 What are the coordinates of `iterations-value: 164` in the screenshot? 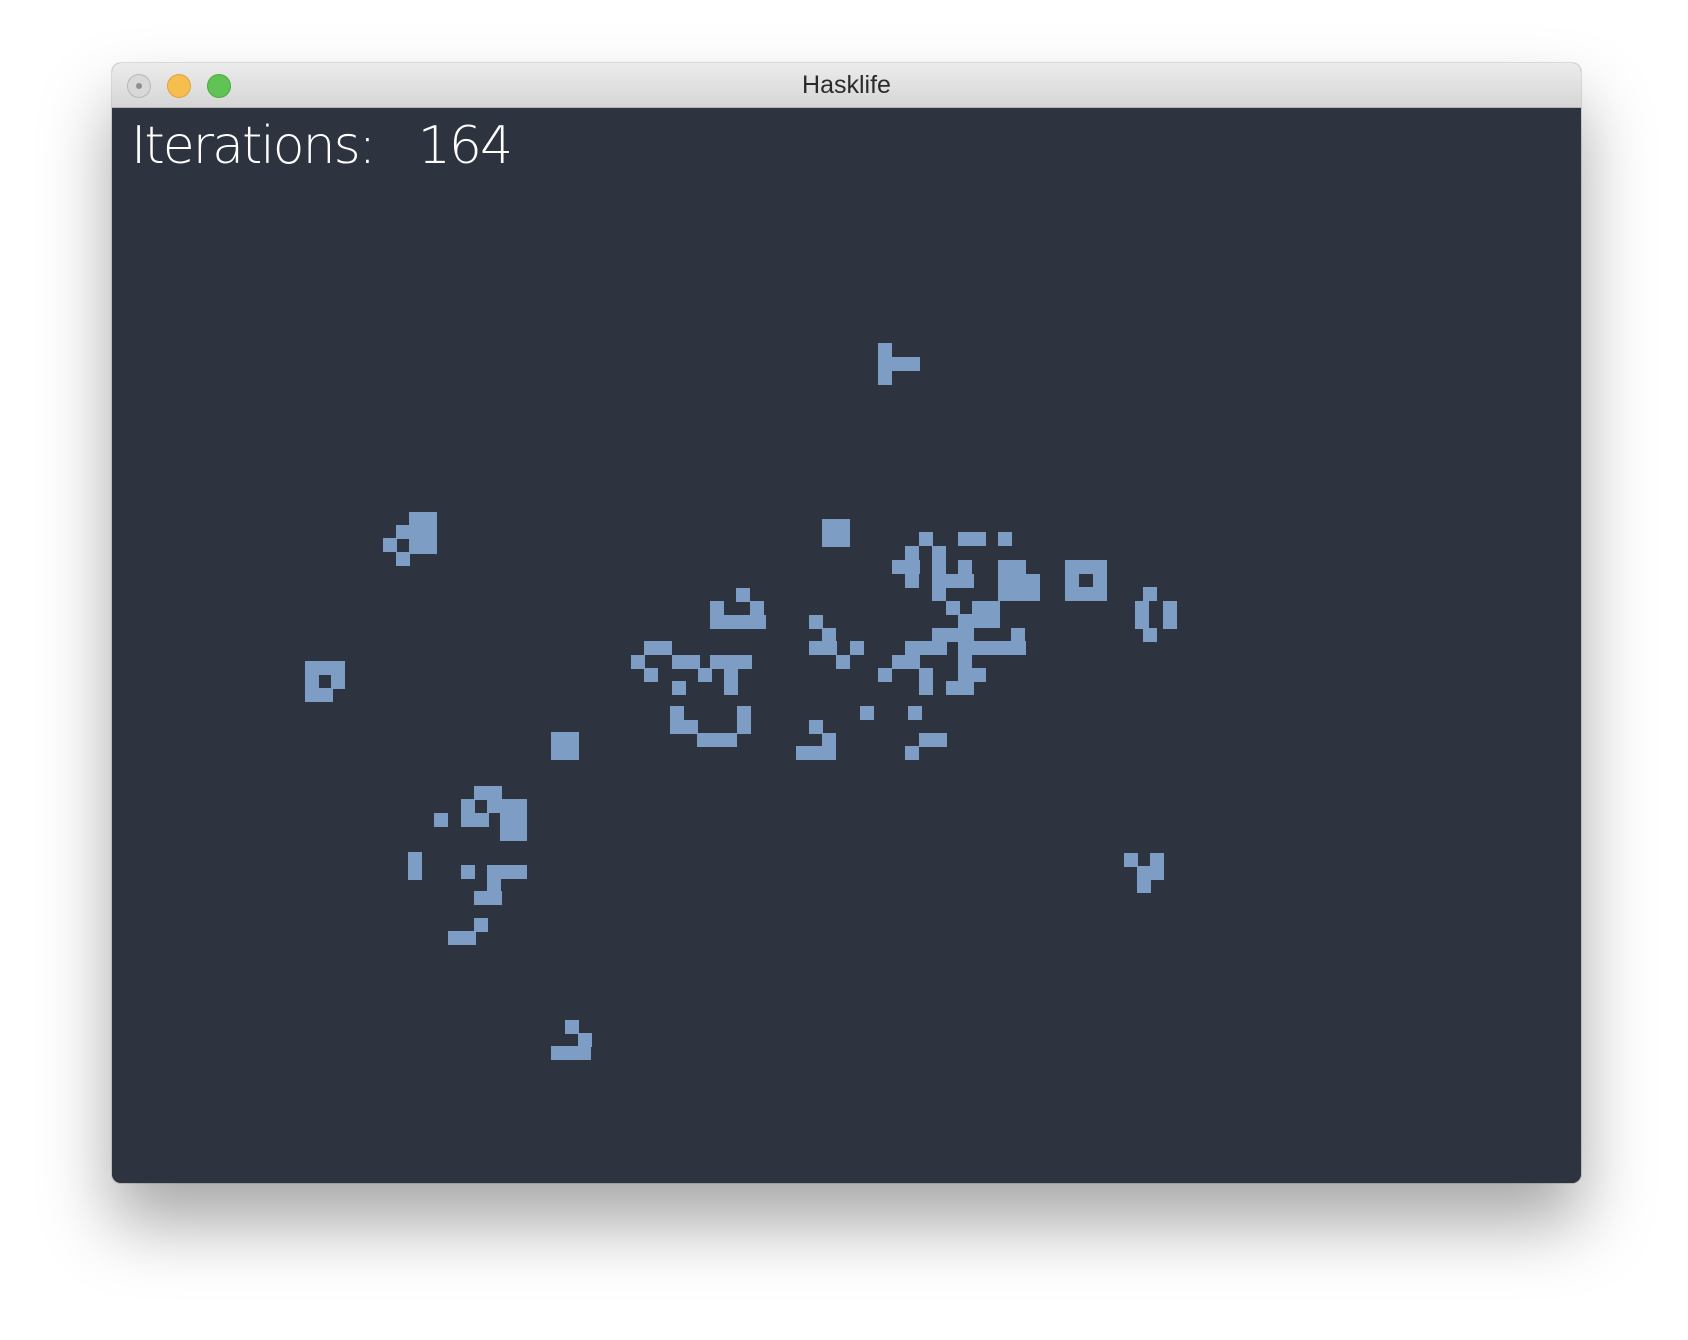 It's located at (465, 146).